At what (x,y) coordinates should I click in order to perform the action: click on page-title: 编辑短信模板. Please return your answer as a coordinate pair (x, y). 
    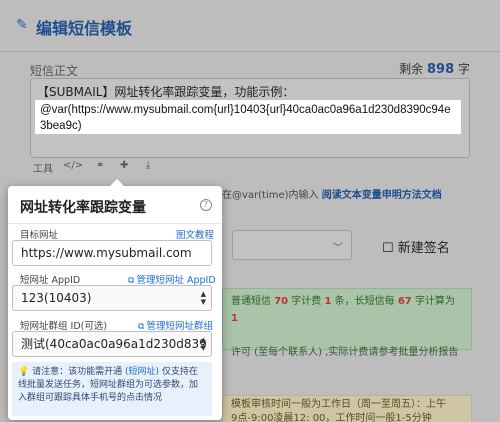
    Looking at the image, I should click on (84, 28).